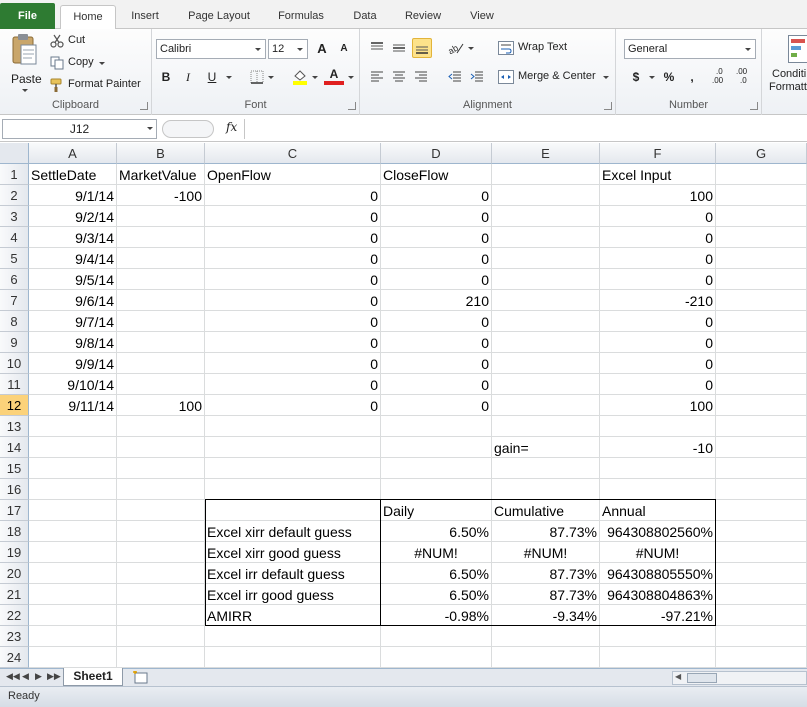 The width and height of the screenshot is (807, 707). Describe the element at coordinates (38, 676) in the screenshot. I see `next-sheet-icon: ▶` at that location.